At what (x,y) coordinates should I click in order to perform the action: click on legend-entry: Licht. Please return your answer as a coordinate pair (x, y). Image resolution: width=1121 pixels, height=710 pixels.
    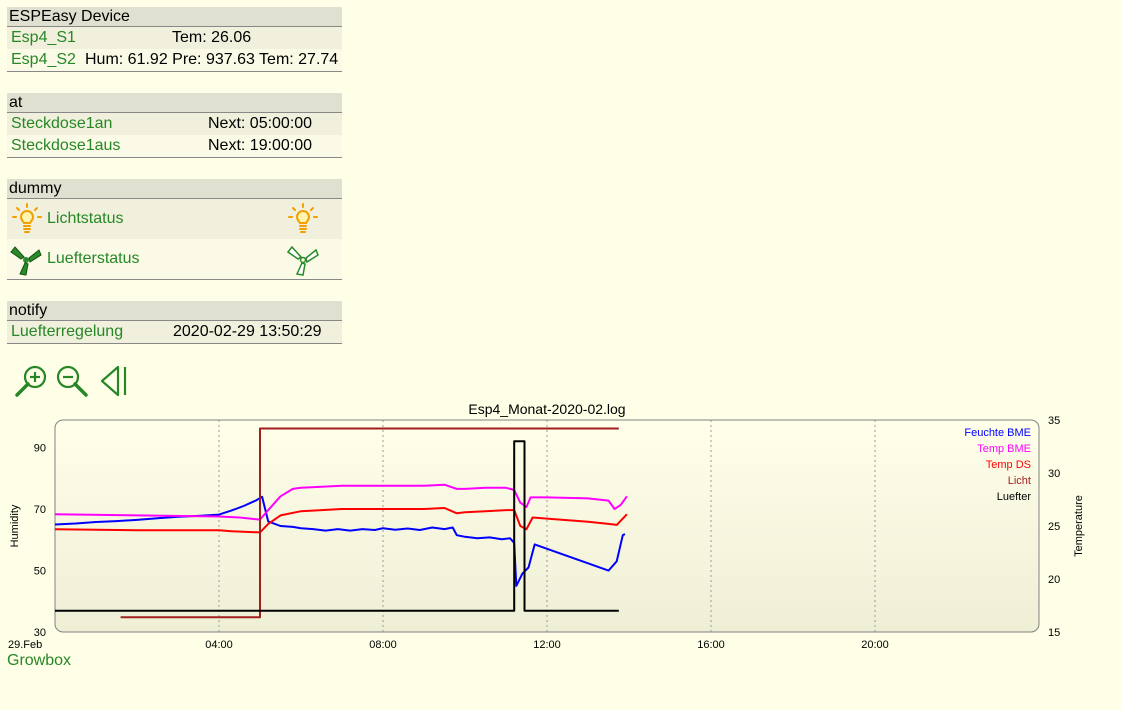
    Looking at the image, I should click on (1019, 481).